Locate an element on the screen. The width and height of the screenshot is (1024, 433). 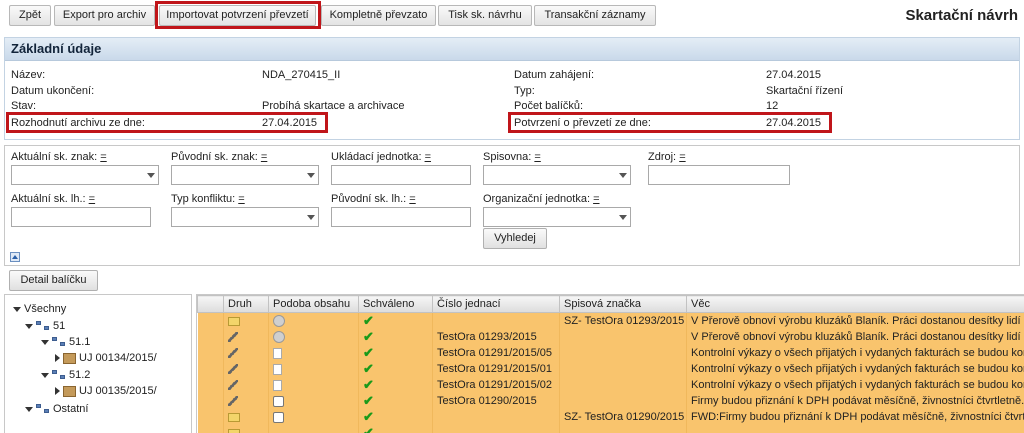
table-row: ✔ is located at coordinates (610, 429).